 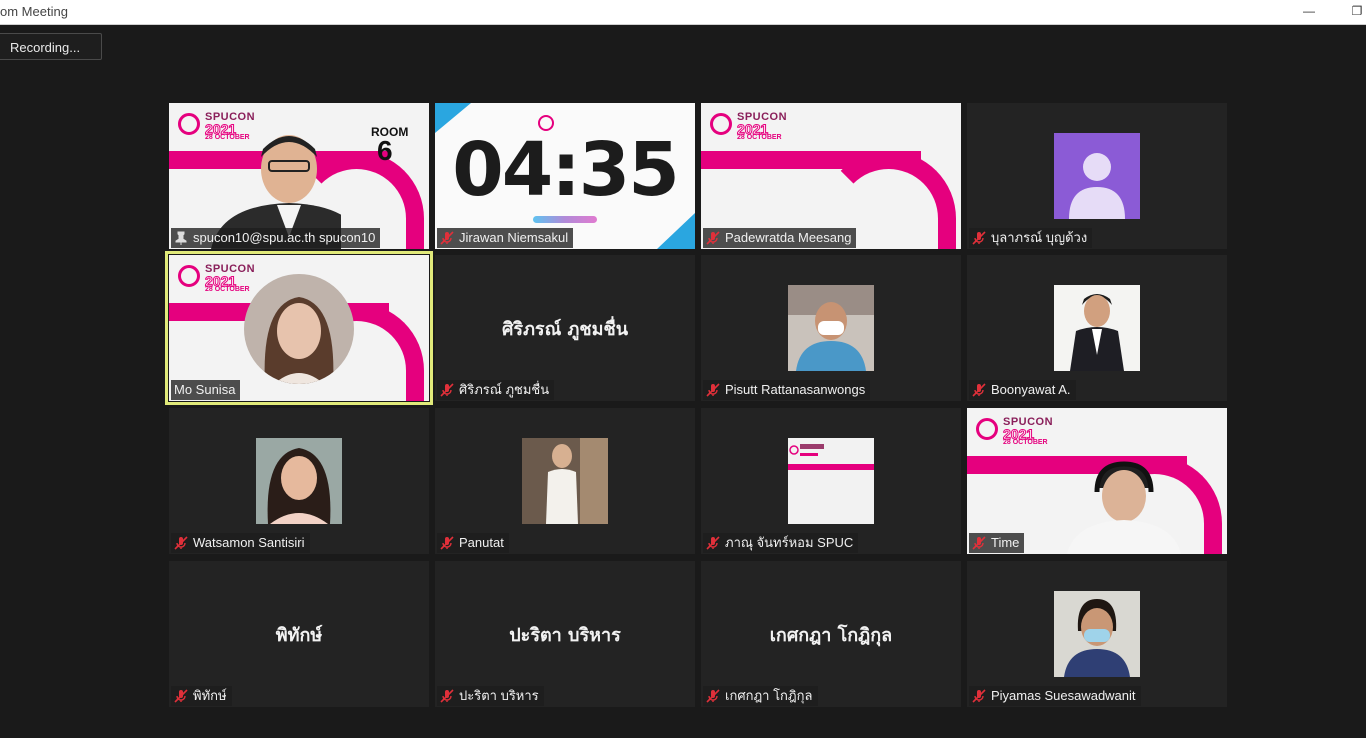 What do you see at coordinates (505, 238) in the screenshot?
I see `participant-name-label: Jirawan Niemsakul` at bounding box center [505, 238].